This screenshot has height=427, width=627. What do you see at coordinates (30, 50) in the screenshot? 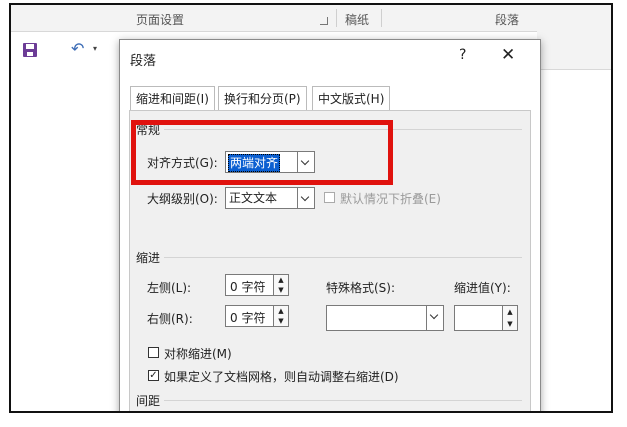
I see `save-icon` at bounding box center [30, 50].